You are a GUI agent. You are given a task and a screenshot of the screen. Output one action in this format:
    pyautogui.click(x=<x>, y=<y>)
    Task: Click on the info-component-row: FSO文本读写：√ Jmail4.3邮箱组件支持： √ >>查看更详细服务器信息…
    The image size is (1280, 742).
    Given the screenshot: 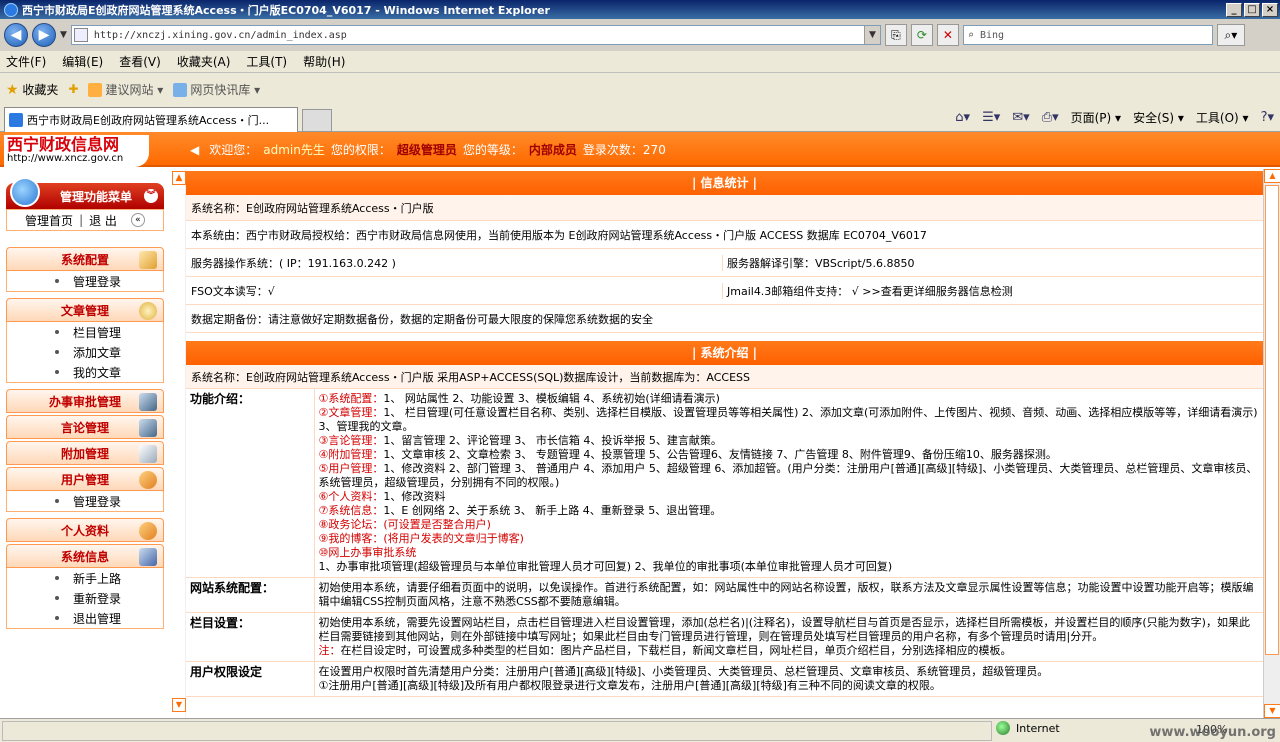 What is the action you would take?
    pyautogui.click(x=724, y=291)
    